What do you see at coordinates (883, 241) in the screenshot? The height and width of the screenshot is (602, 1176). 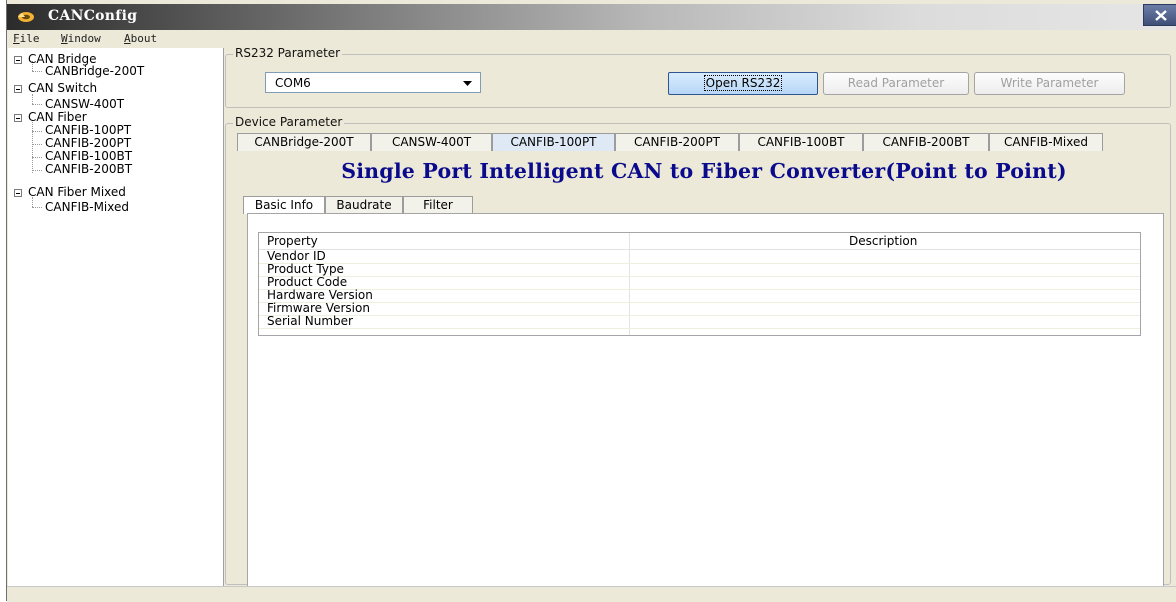 I see `column-header-description: Description` at bounding box center [883, 241].